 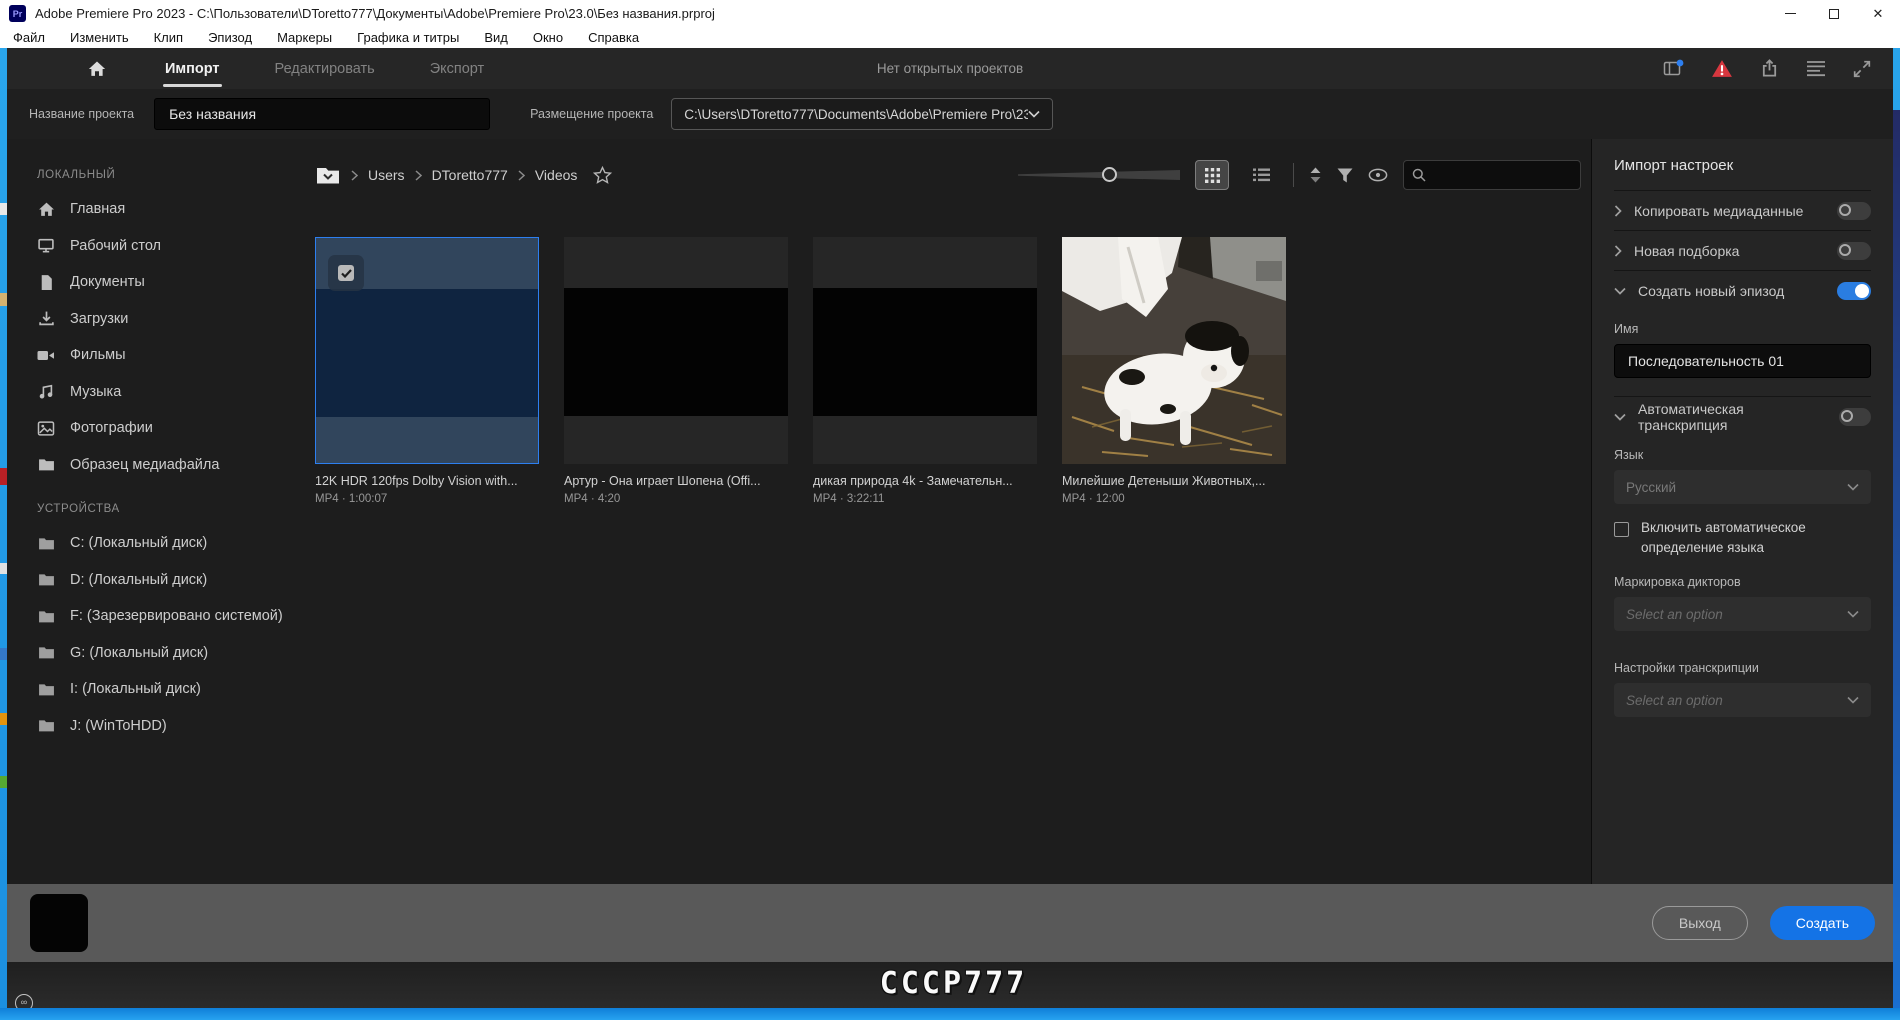 I want to click on breadcrumb-users: Users, so click(x=386, y=175).